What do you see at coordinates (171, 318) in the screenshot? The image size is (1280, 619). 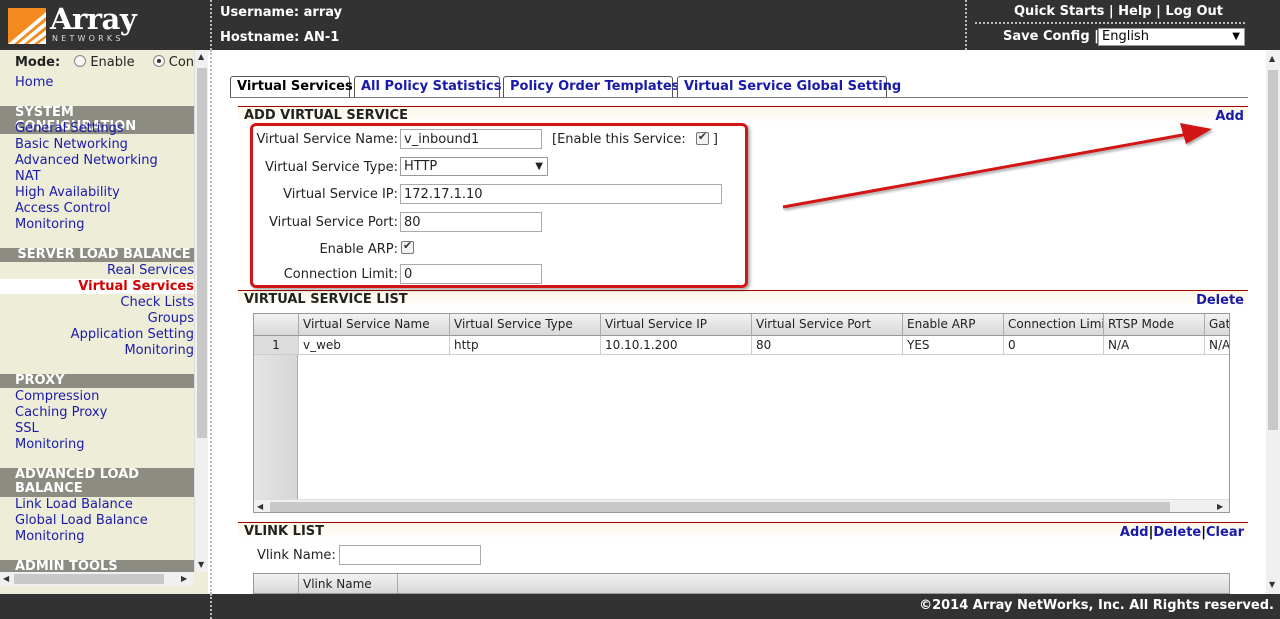 I see `sidebar-item-groups: Groups` at bounding box center [171, 318].